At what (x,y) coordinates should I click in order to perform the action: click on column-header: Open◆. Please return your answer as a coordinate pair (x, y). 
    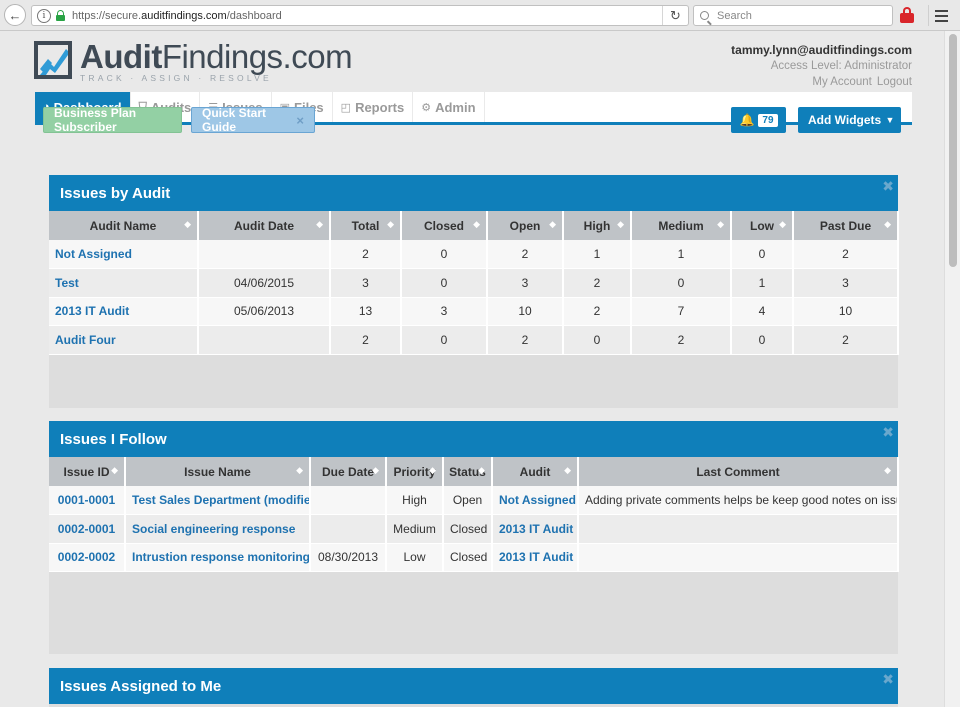
    Looking at the image, I should click on (525, 225).